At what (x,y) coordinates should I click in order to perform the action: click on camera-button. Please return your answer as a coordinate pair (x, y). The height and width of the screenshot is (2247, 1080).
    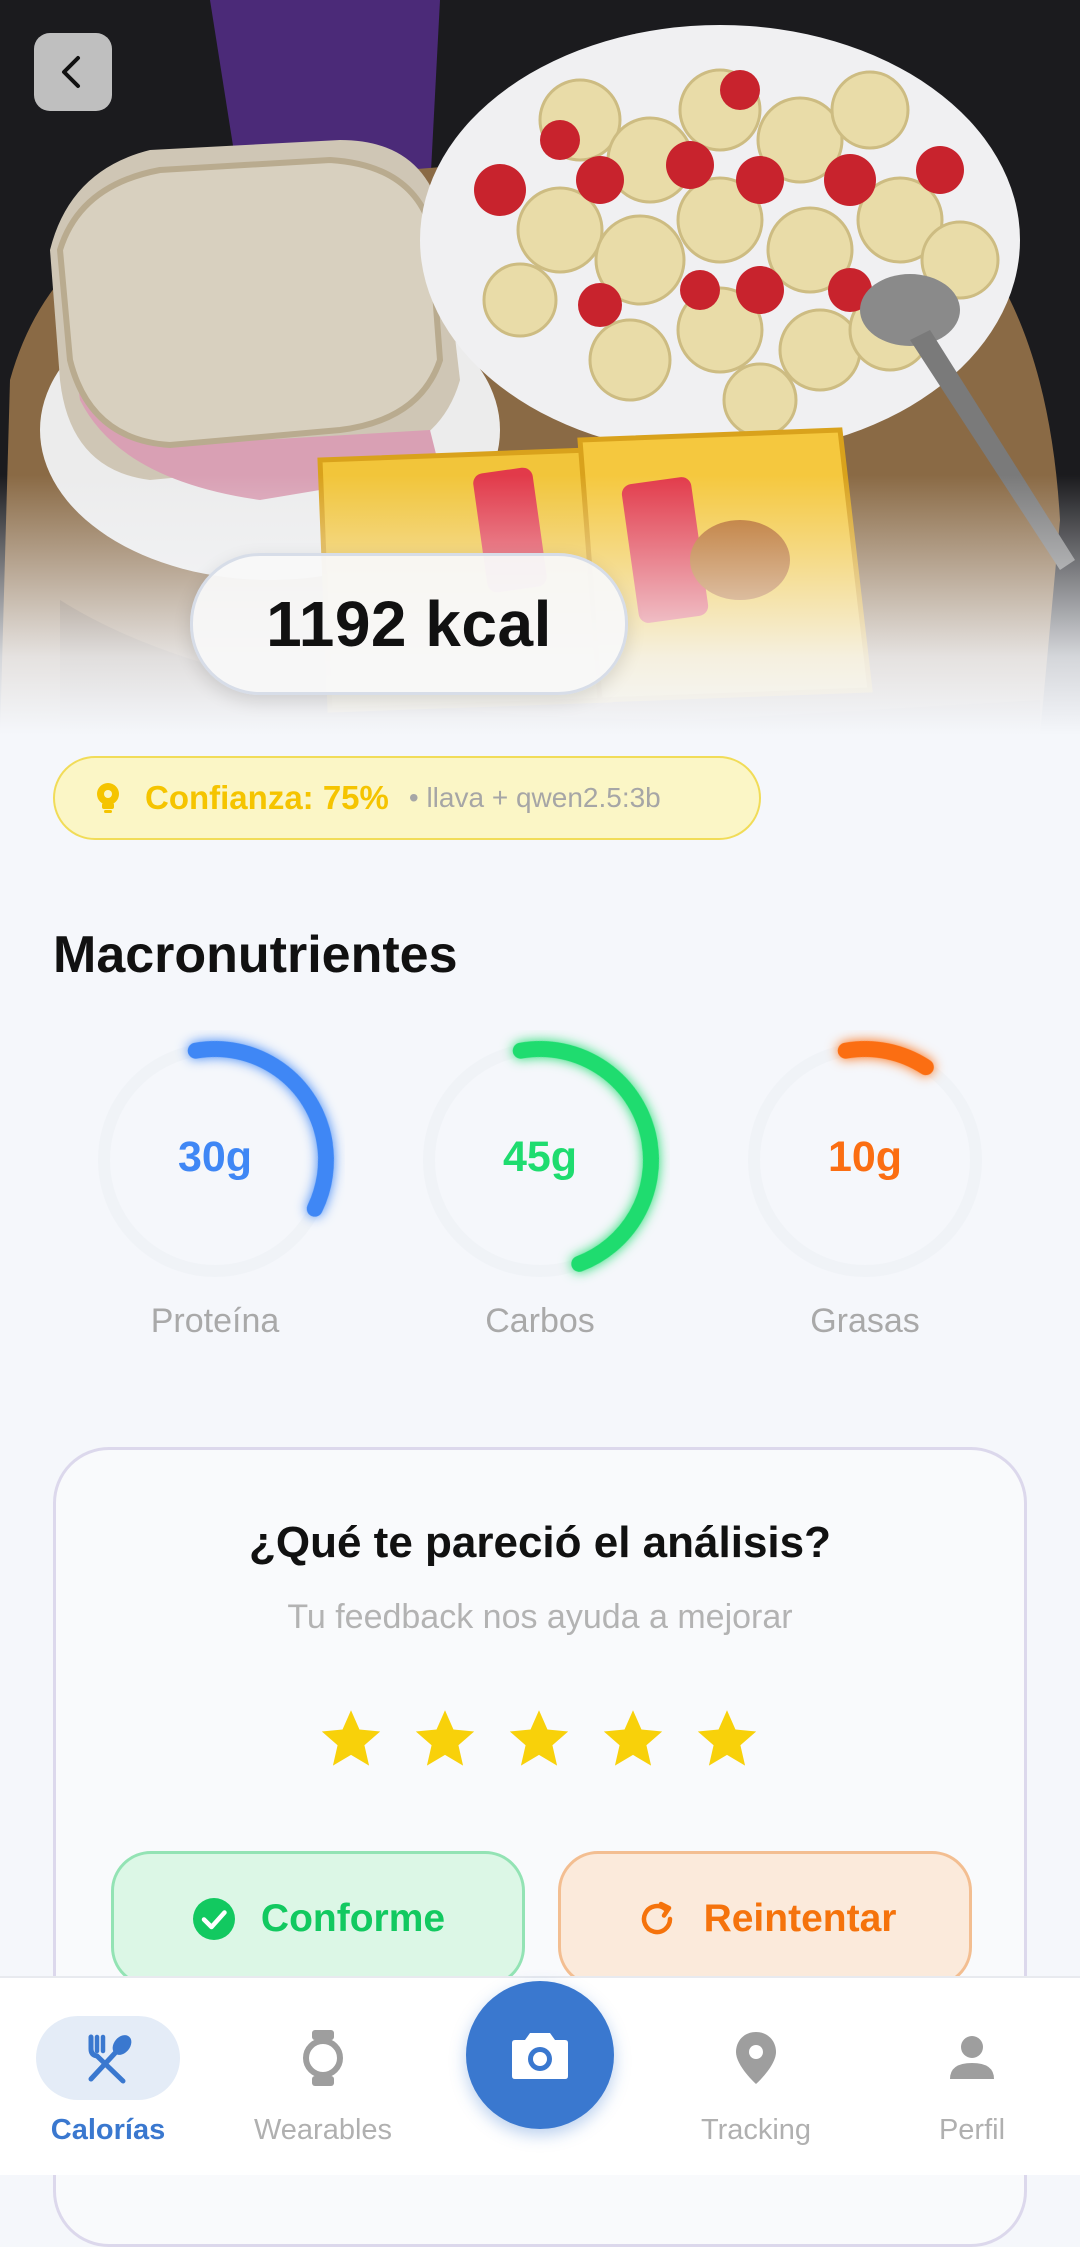
    Looking at the image, I should click on (540, 2055).